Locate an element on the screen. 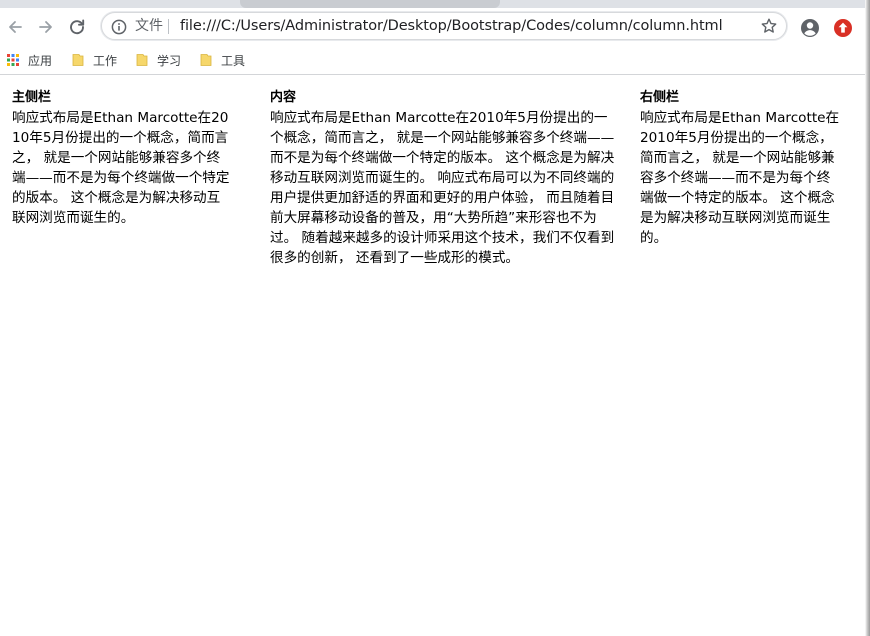 The width and height of the screenshot is (870, 636). info-icon is located at coordinates (119, 27).